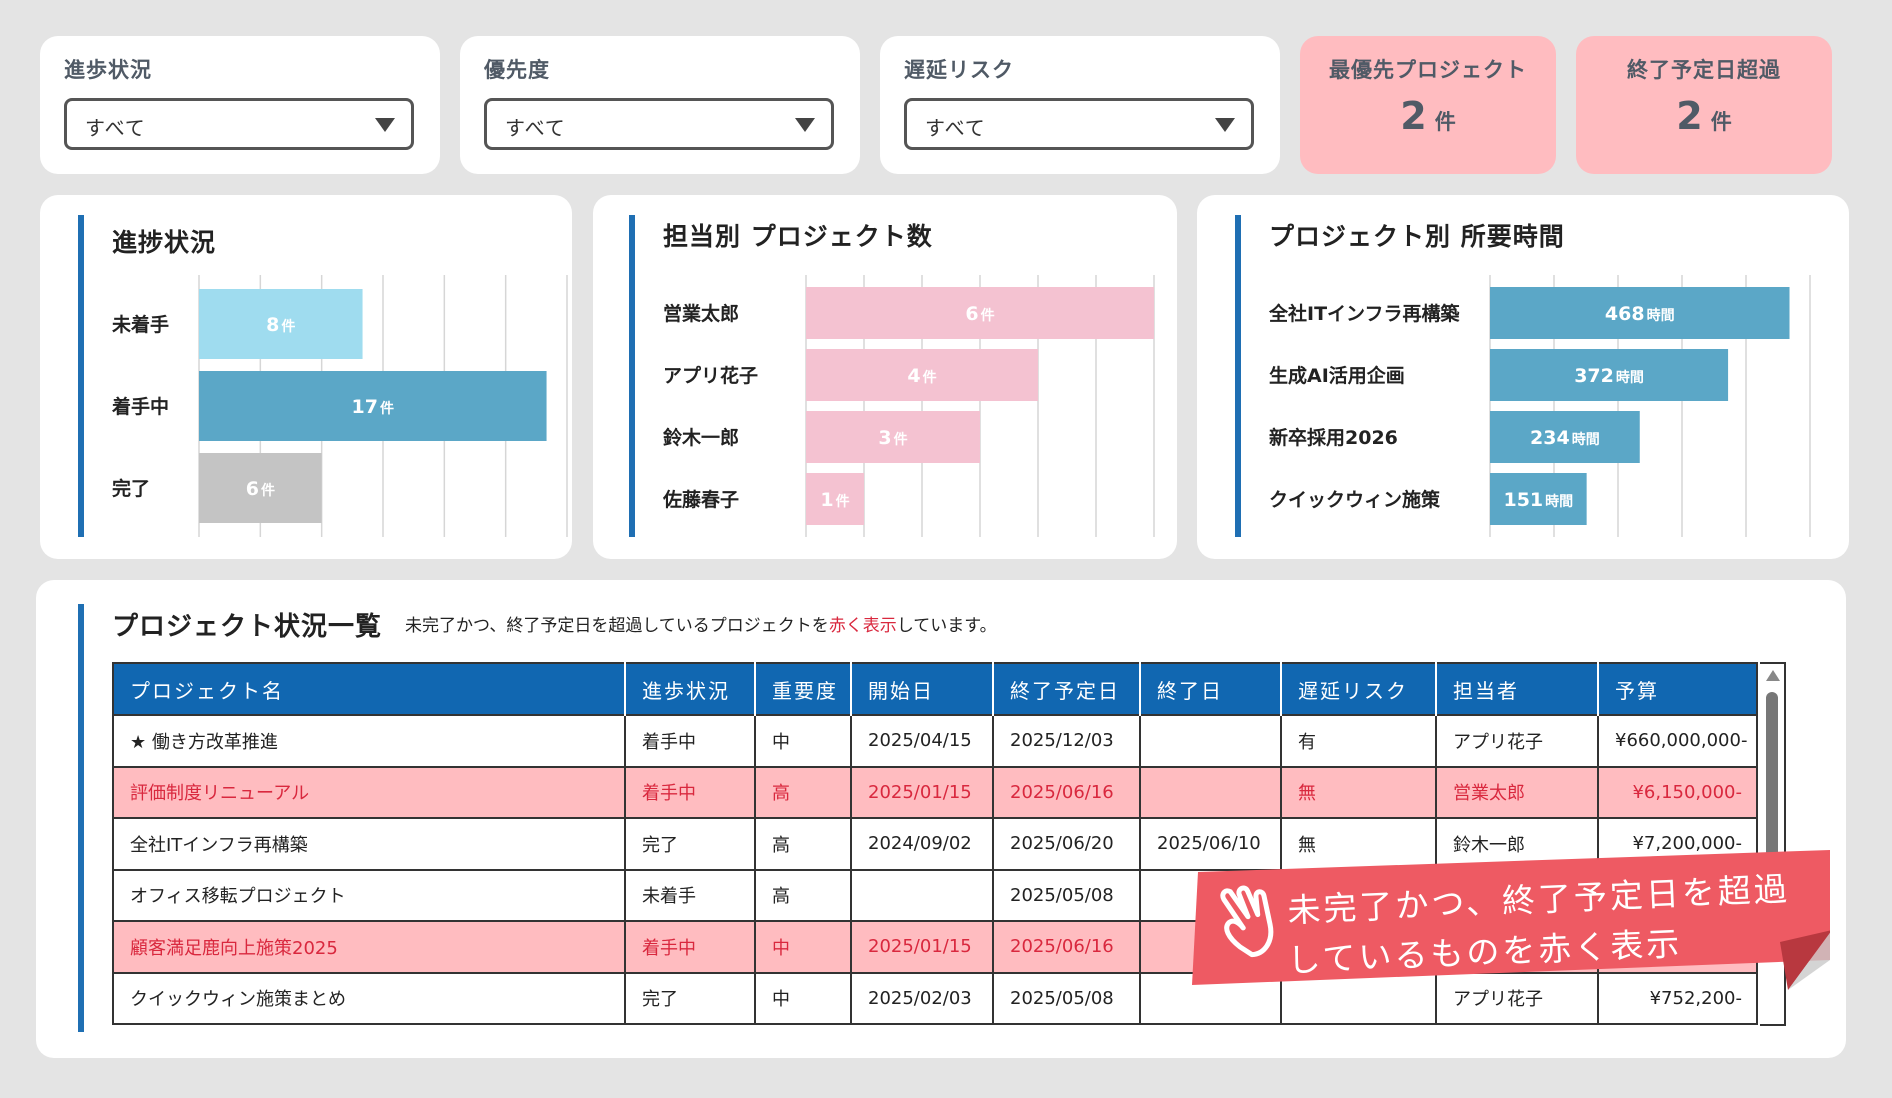 The image size is (1892, 1098). Describe the element at coordinates (659, 124) in the screenshot. I see `priority-select: すべて` at that location.